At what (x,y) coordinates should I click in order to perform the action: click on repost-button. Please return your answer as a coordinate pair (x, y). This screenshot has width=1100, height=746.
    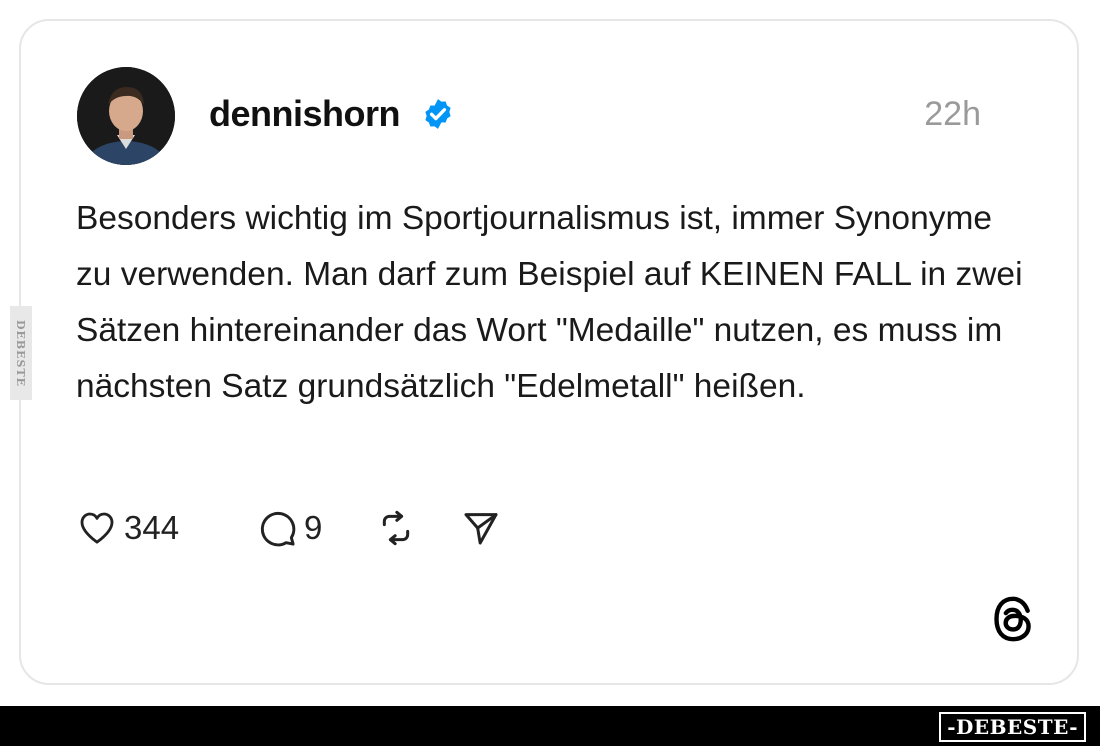
    Looking at the image, I should click on (396, 528).